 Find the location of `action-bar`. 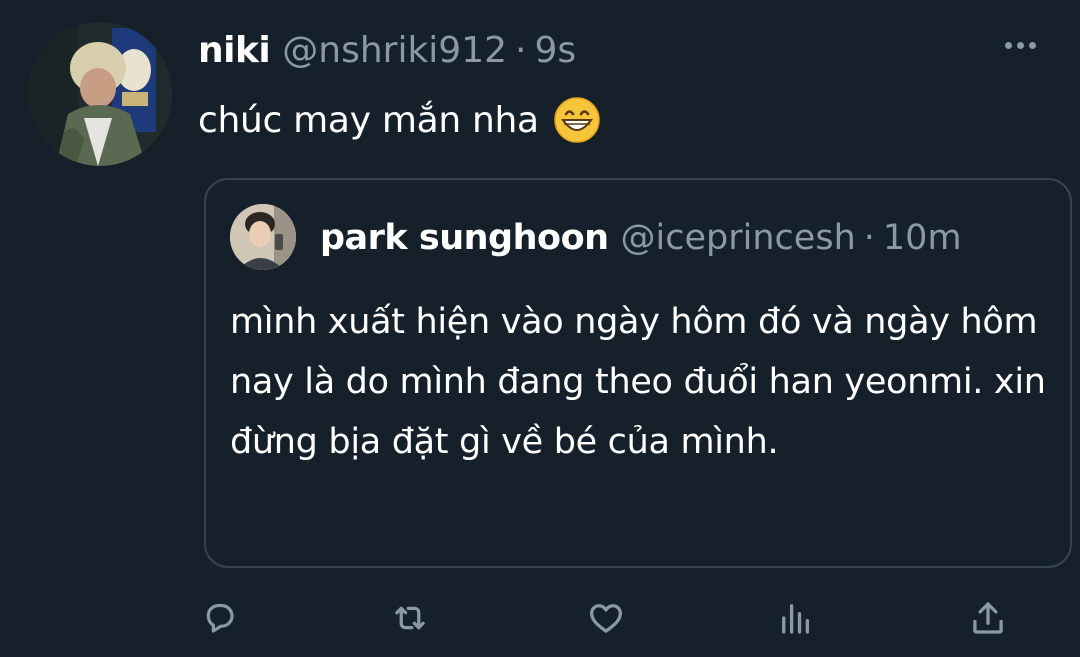

action-bar is located at coordinates (613, 618).